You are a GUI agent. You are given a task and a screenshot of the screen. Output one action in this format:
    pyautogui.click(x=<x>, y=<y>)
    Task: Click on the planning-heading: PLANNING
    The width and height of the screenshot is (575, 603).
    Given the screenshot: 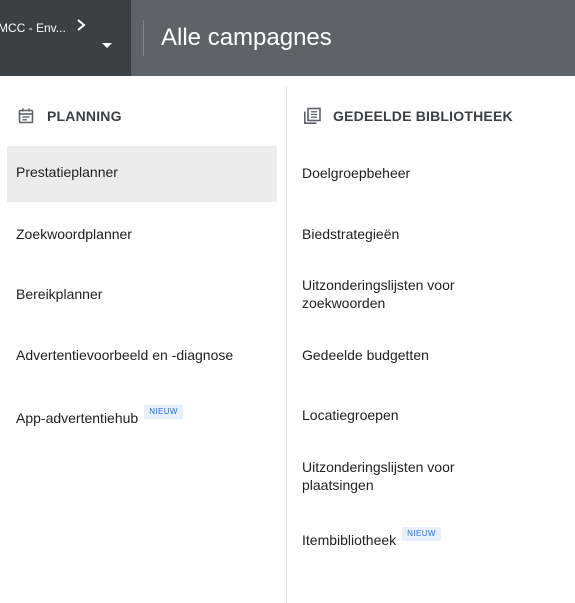 What is the action you would take?
    pyautogui.click(x=69, y=116)
    